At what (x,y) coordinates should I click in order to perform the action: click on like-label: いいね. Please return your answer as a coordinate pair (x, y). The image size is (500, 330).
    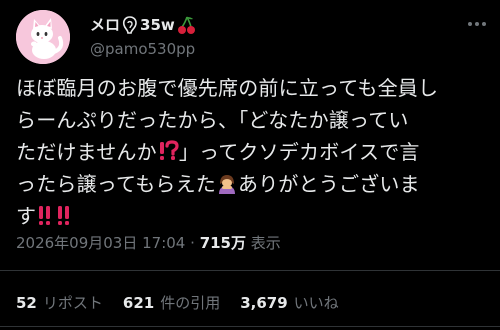
    Looking at the image, I should click on (316, 303).